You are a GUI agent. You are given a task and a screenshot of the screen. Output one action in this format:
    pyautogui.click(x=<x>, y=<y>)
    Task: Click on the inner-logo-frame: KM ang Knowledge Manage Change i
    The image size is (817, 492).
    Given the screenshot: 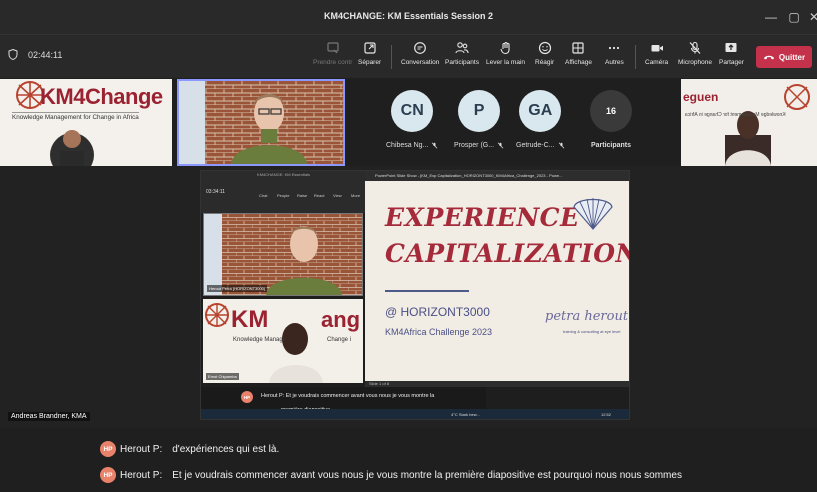 What is the action you would take?
    pyautogui.click(x=283, y=341)
    